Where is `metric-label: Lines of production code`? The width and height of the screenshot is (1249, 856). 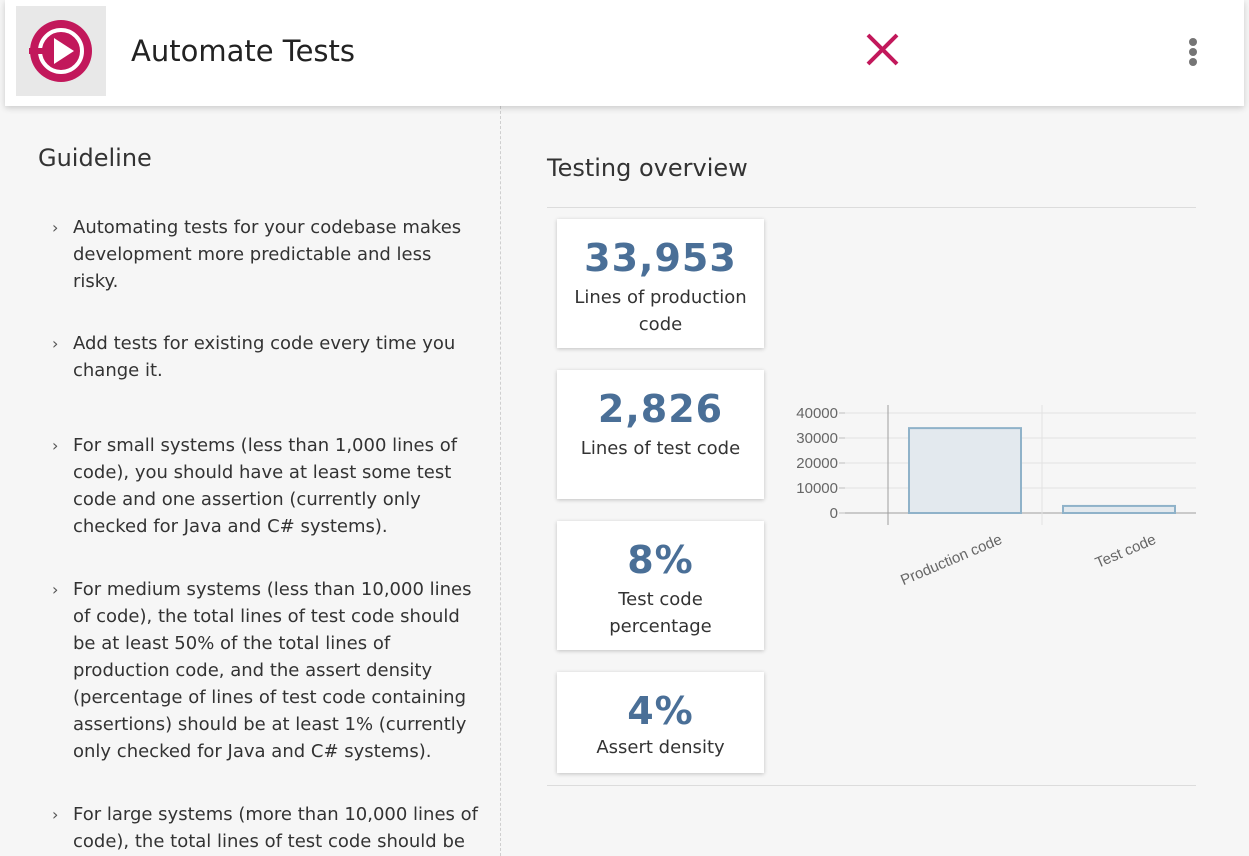
metric-label: Lines of production code is located at coordinates (660, 311).